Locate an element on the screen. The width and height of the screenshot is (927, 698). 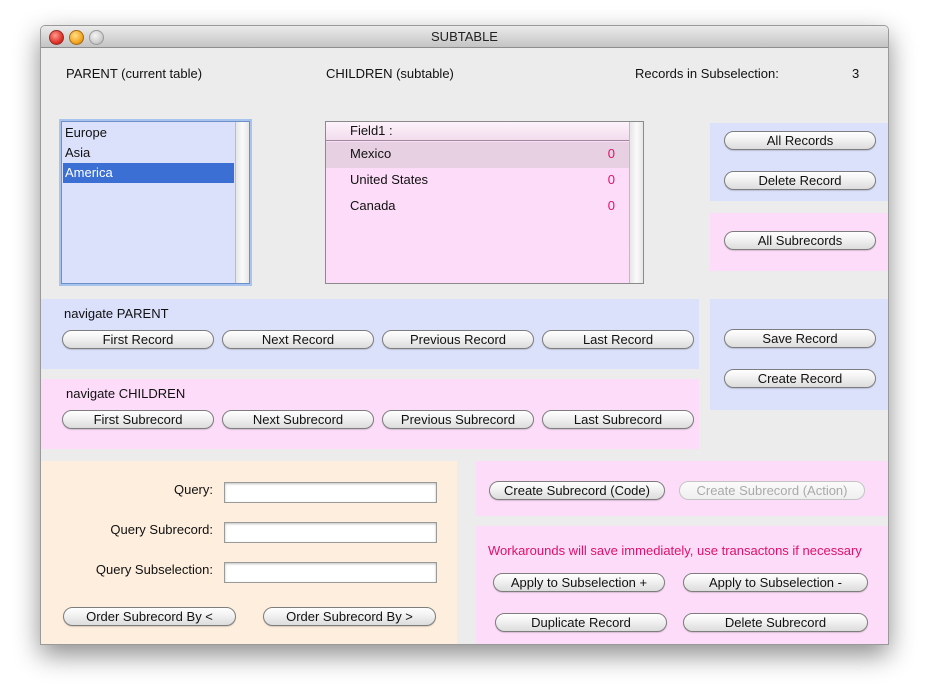
navigate-parent-label: navigate PARENT is located at coordinates (116, 313).